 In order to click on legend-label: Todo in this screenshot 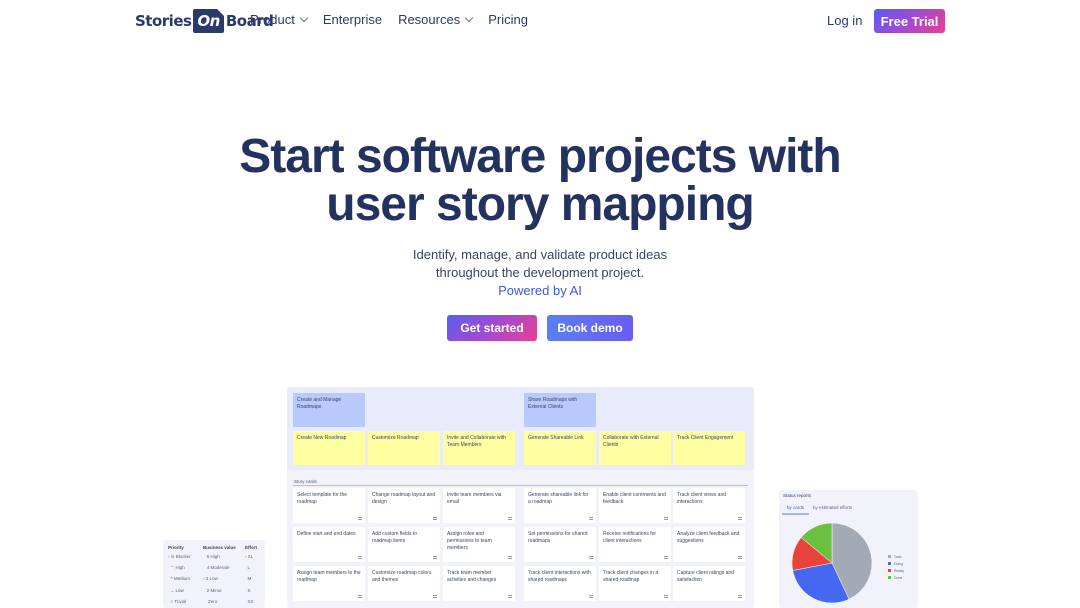, I will do `click(898, 556)`.